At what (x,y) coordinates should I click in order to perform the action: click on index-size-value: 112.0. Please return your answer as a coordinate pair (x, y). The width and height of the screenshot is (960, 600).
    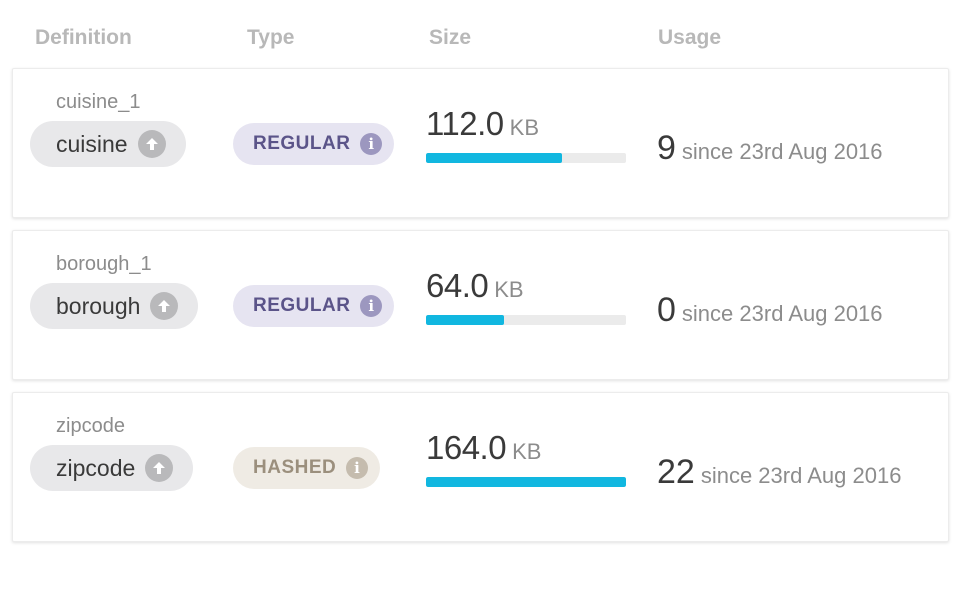
    Looking at the image, I should click on (465, 123).